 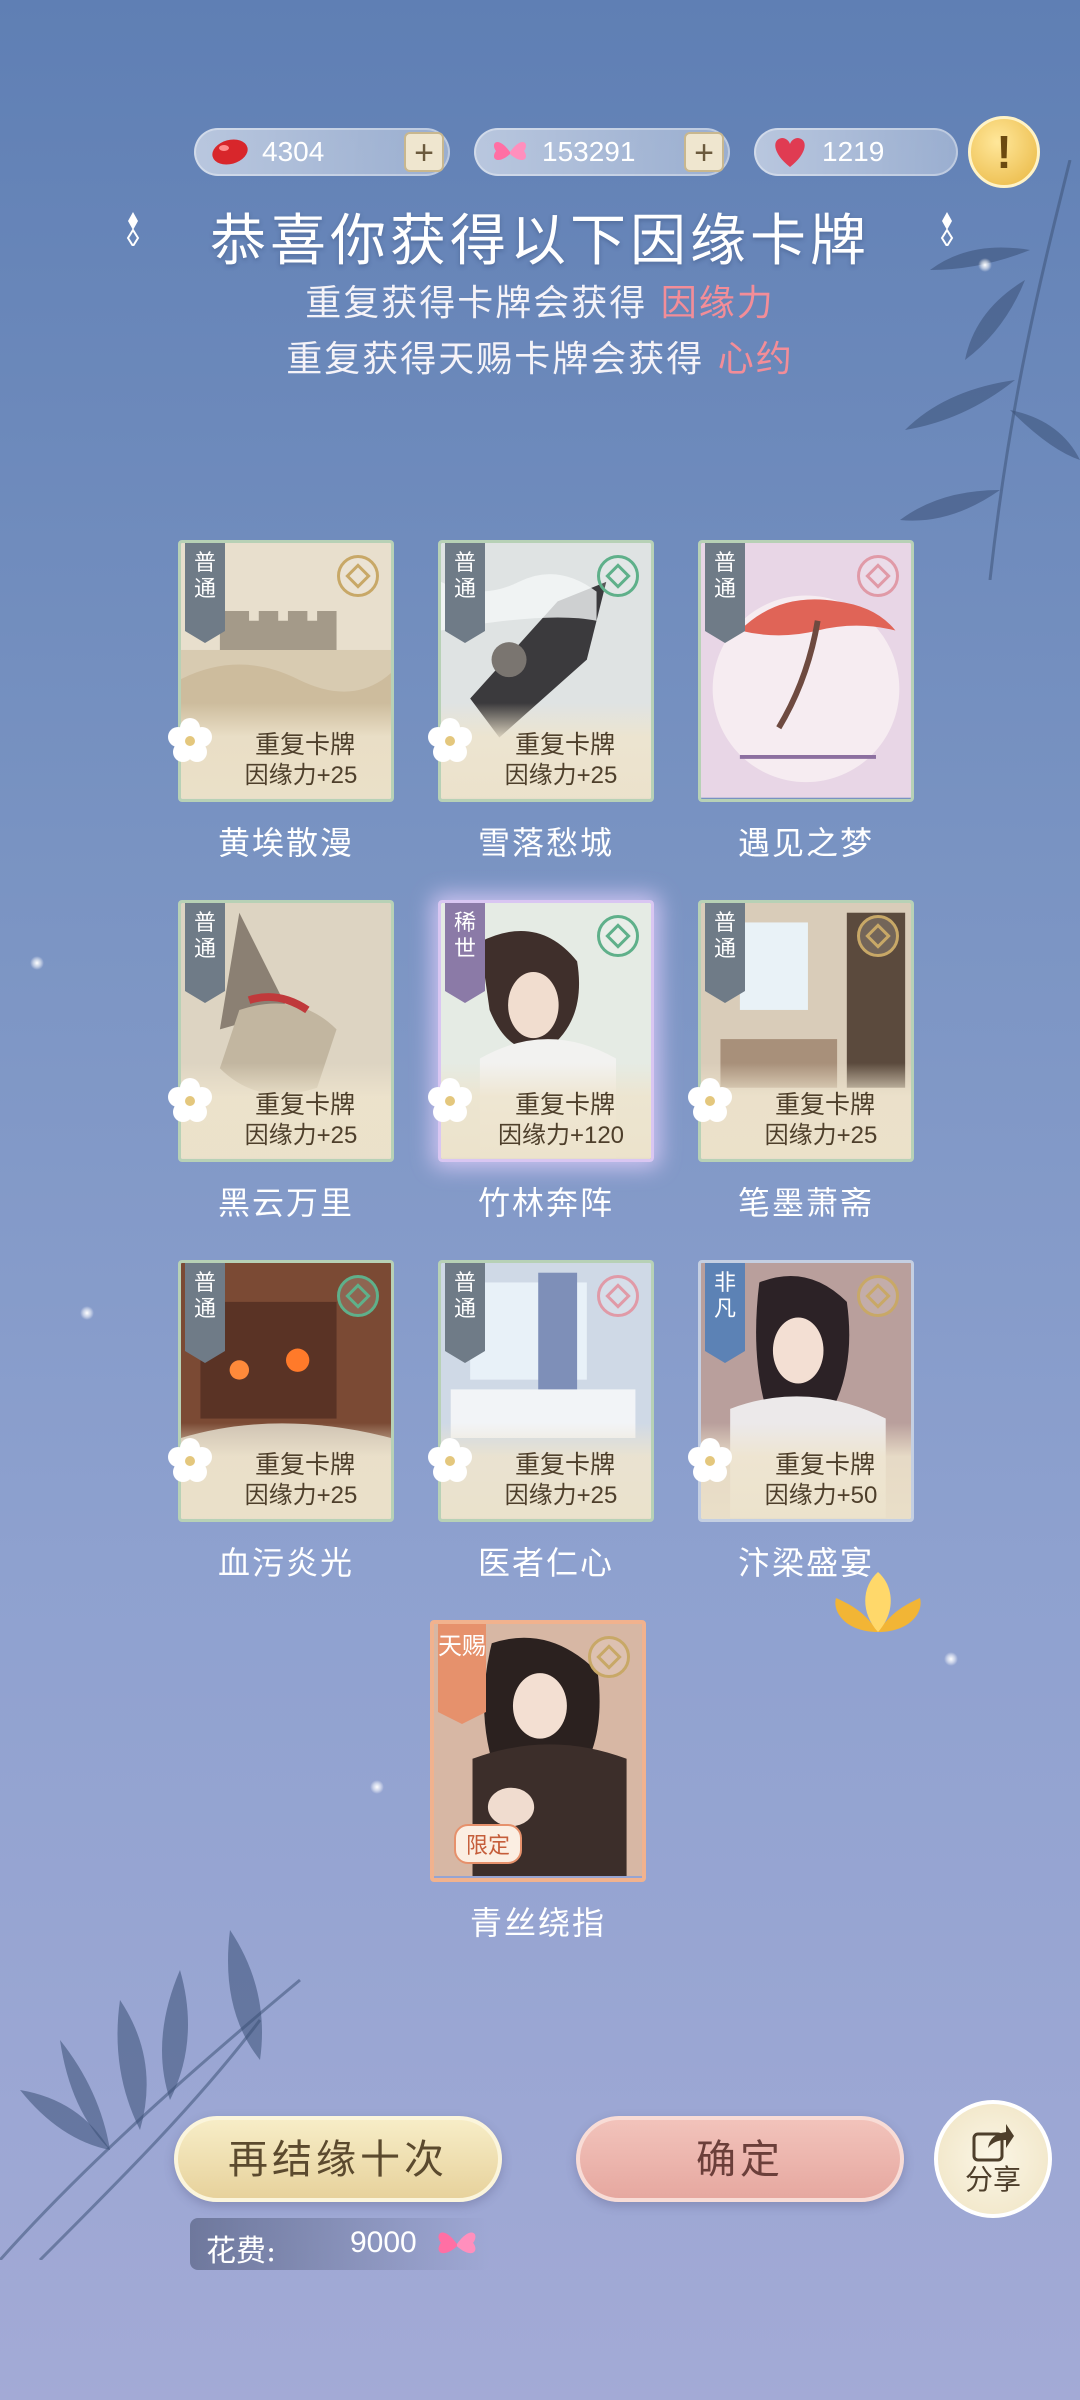 What do you see at coordinates (805, 1203) in the screenshot?
I see `card-name: 笔墨萧斋` at bounding box center [805, 1203].